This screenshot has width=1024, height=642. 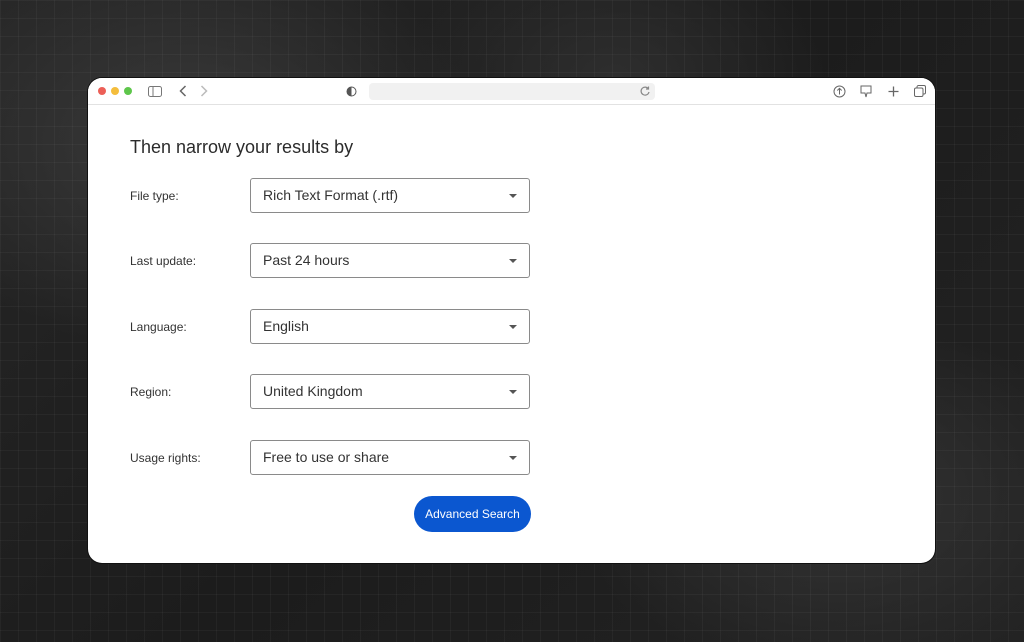 What do you see at coordinates (839, 91) in the screenshot?
I see `share-icon` at bounding box center [839, 91].